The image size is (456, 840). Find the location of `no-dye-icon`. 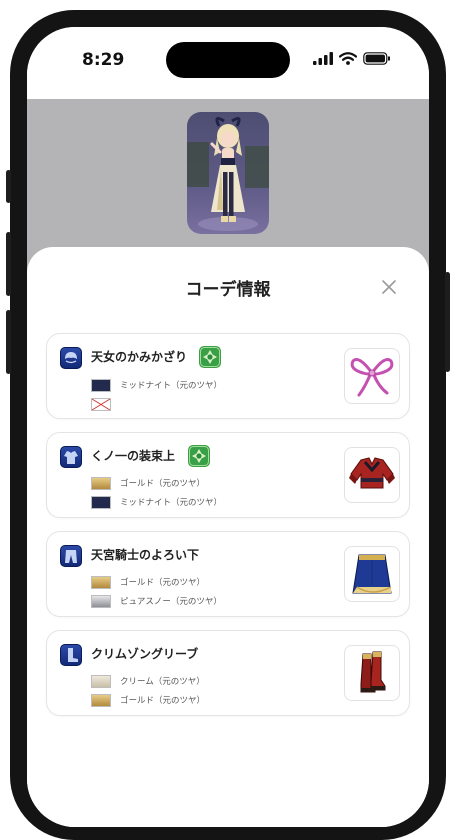

no-dye-icon is located at coordinates (101, 404).